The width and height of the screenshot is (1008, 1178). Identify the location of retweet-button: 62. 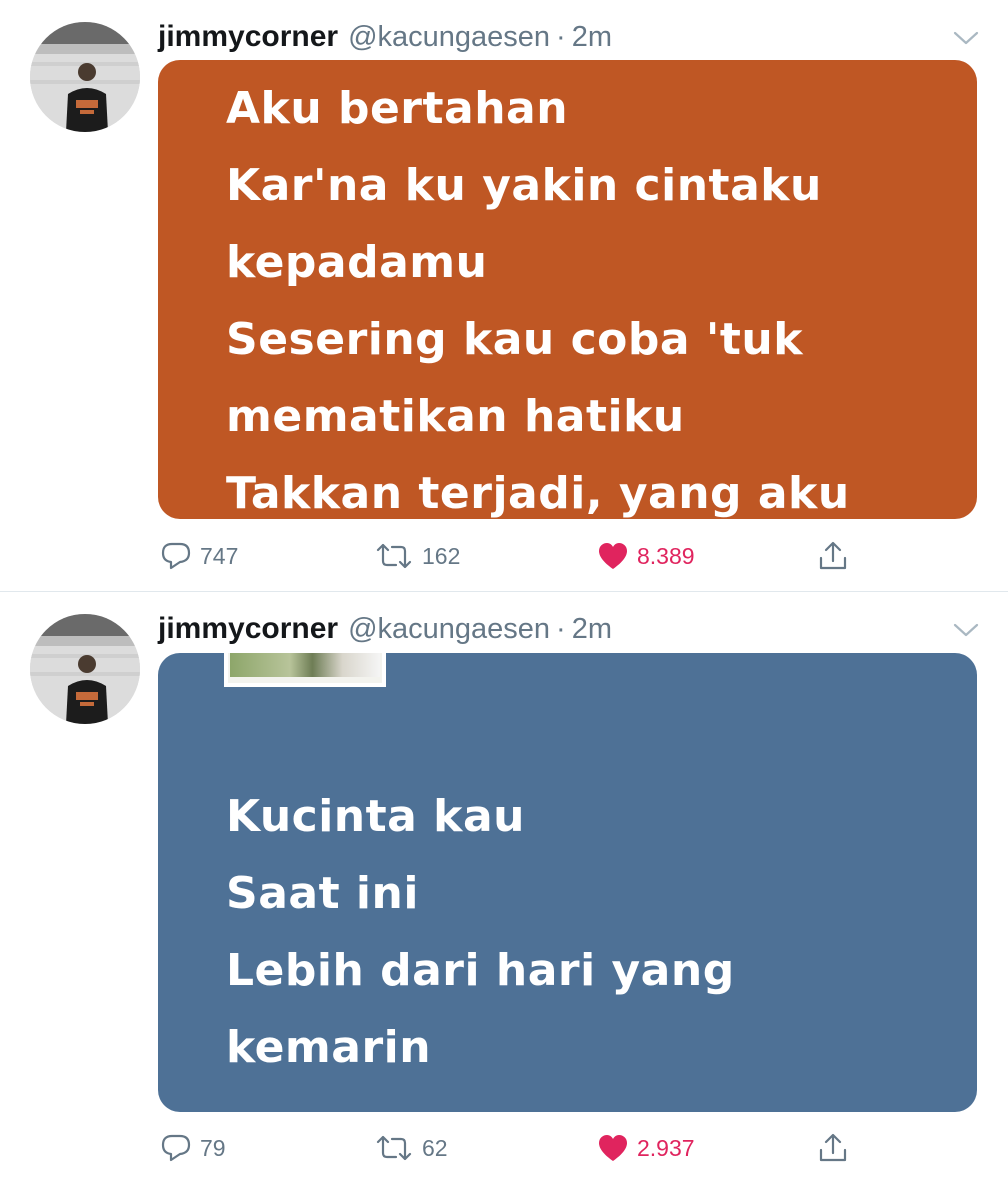
(411, 1148).